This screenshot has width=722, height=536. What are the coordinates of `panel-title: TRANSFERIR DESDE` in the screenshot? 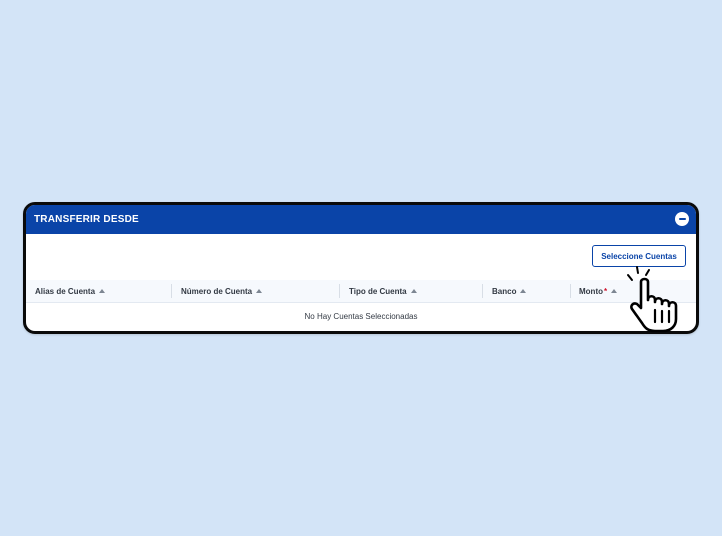 It's located at (86, 219).